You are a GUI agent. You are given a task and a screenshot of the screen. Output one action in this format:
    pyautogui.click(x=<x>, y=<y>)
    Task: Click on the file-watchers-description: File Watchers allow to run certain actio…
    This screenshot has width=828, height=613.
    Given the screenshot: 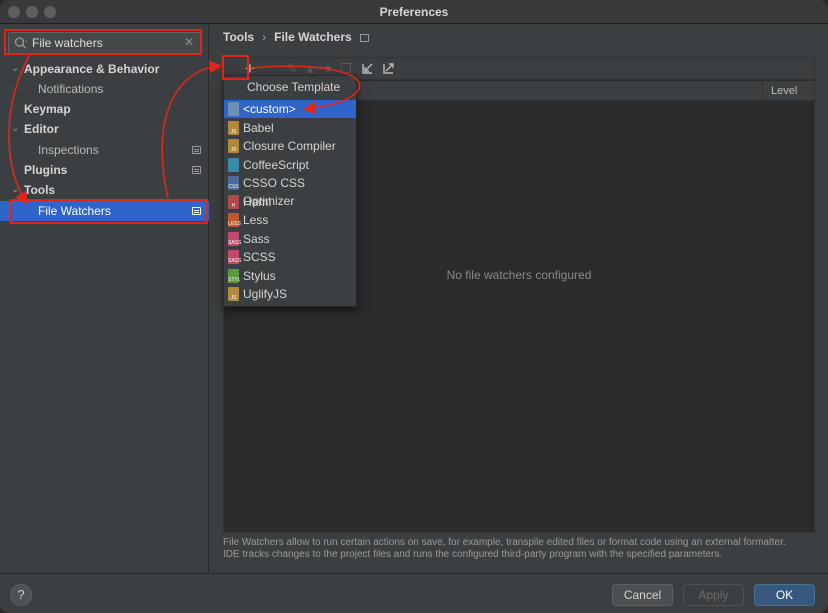 What is the action you would take?
    pyautogui.click(x=504, y=548)
    